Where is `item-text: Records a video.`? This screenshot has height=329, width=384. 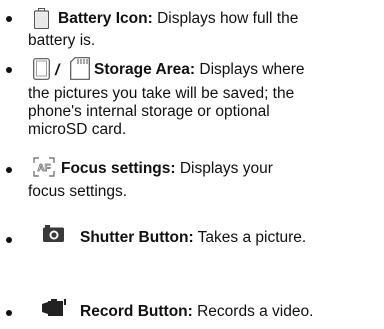 item-text: Records a video. is located at coordinates (255, 311).